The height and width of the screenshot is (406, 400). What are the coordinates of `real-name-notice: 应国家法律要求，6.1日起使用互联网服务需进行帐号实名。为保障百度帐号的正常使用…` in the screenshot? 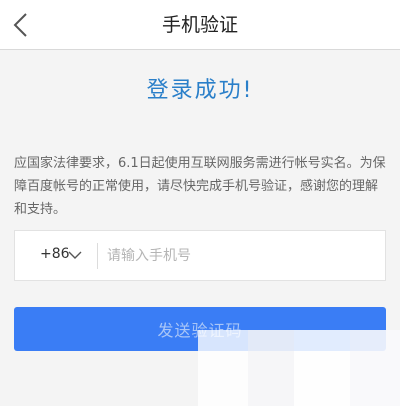 It's located at (200, 186).